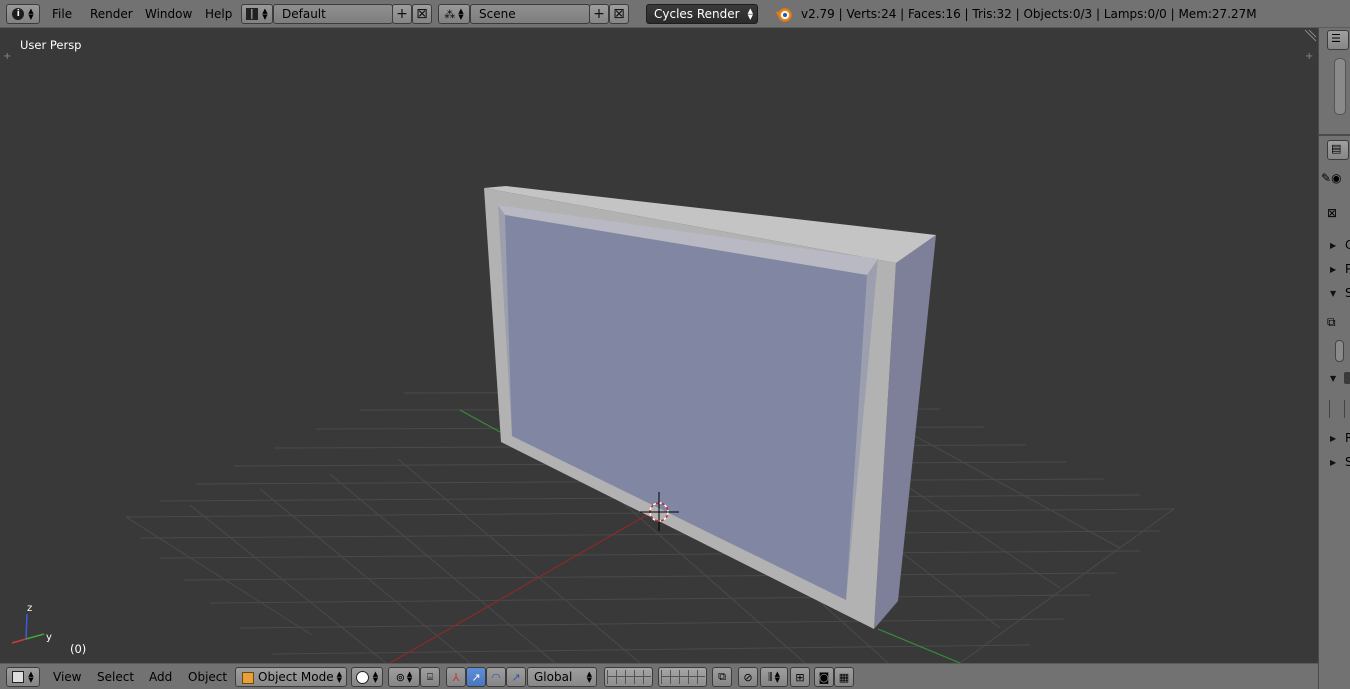  Describe the element at coordinates (1338, 40) in the screenshot. I see `outliner-editor-type-button: ☰` at that location.